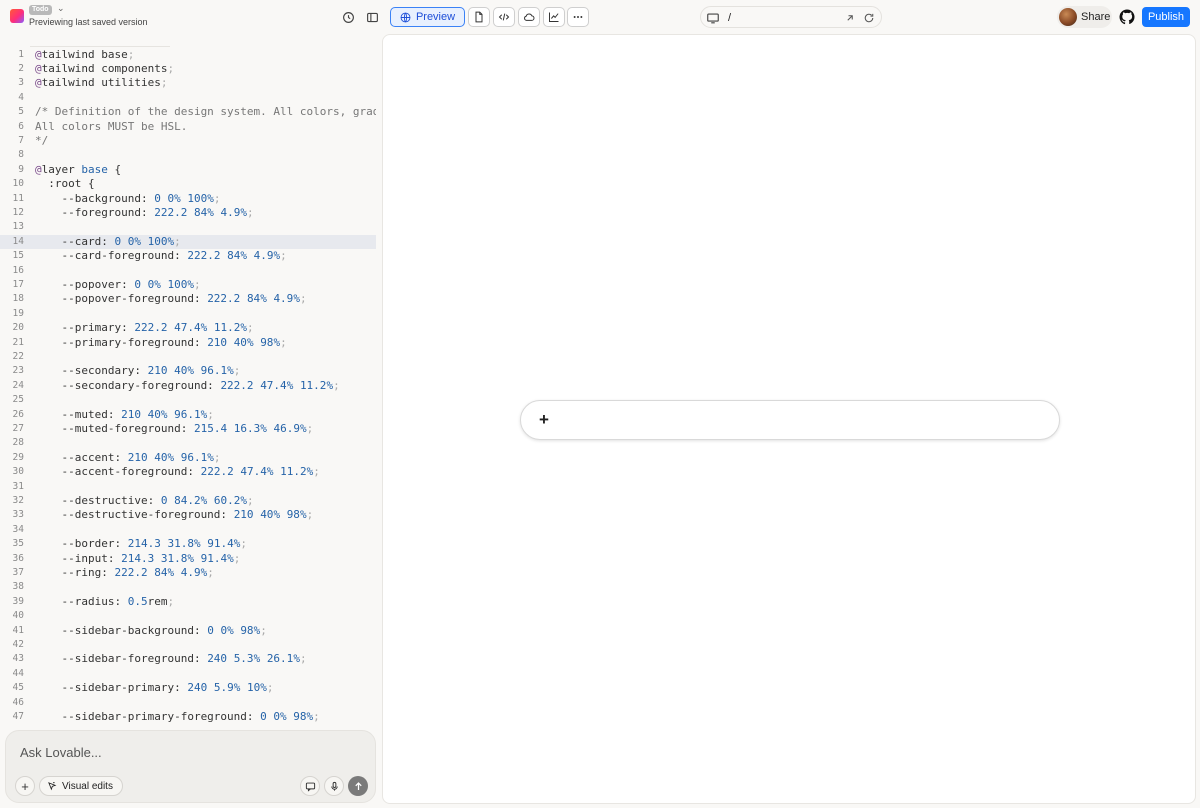 This screenshot has height=808, width=1200. I want to click on code-text: --sidebar-foreground: 240 5.3% 26.1%;, so click(170, 659).